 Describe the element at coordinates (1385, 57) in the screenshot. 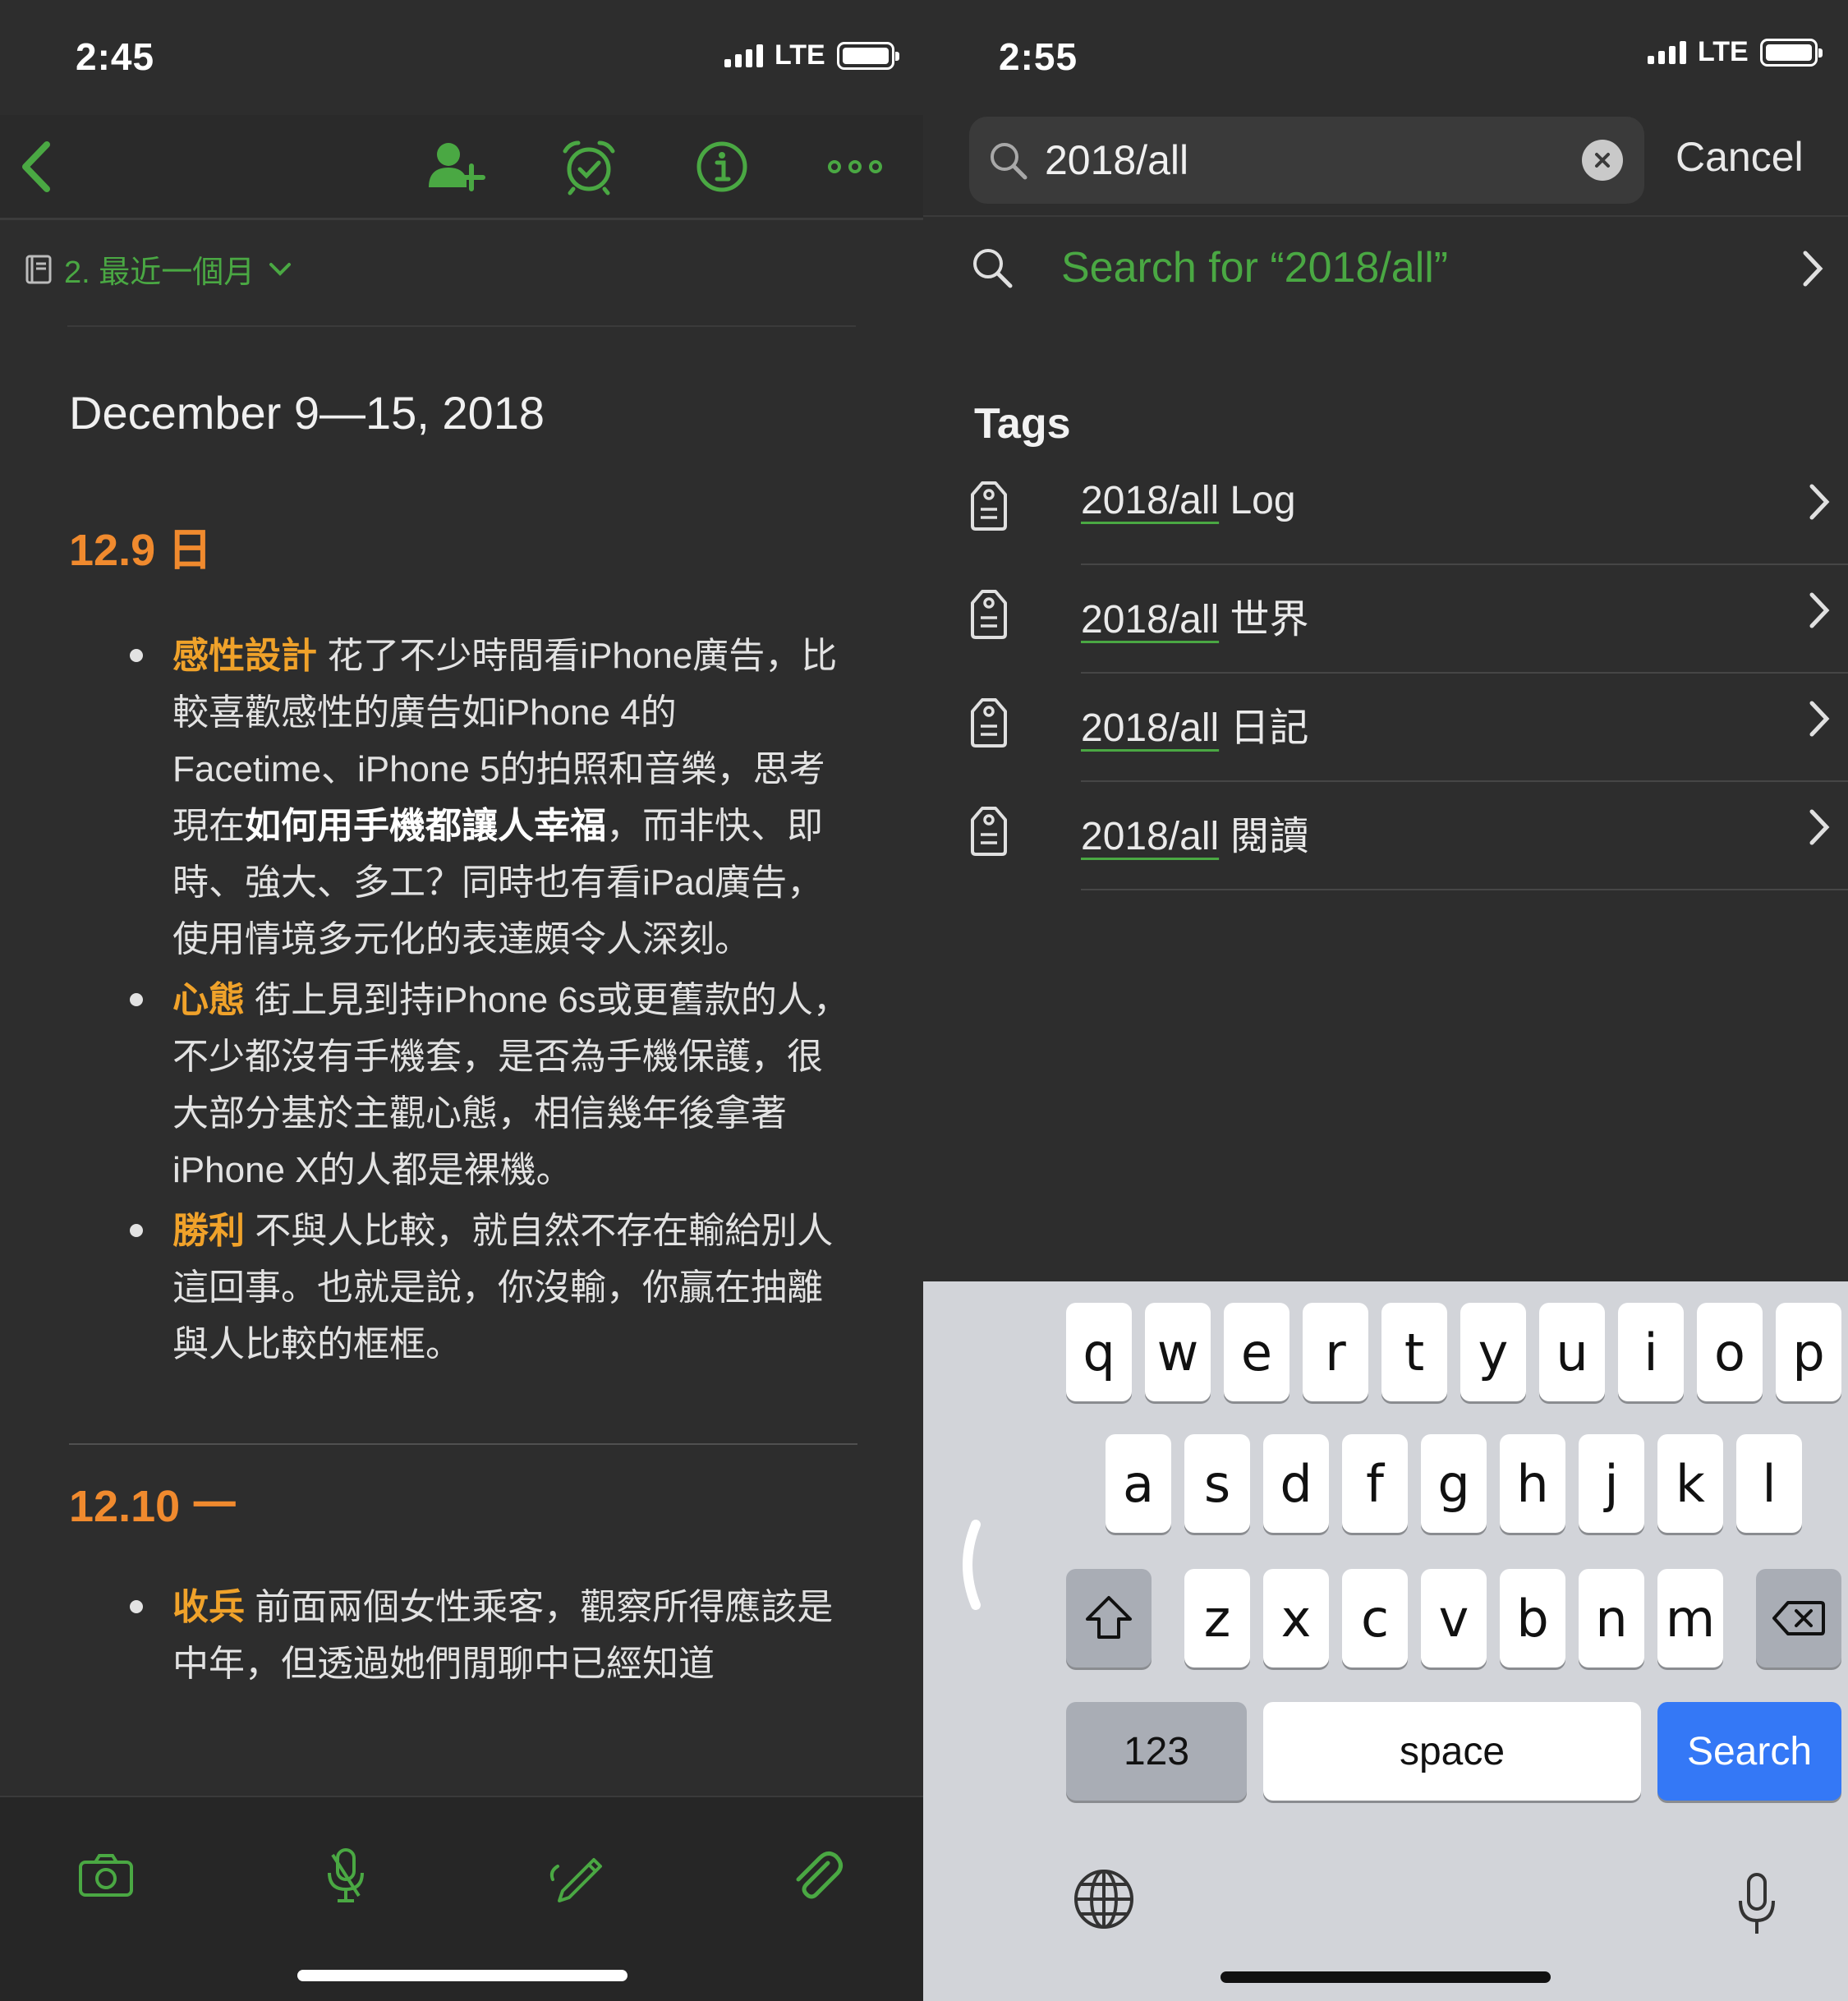

I see `status-bar: 2:55 LTE` at that location.